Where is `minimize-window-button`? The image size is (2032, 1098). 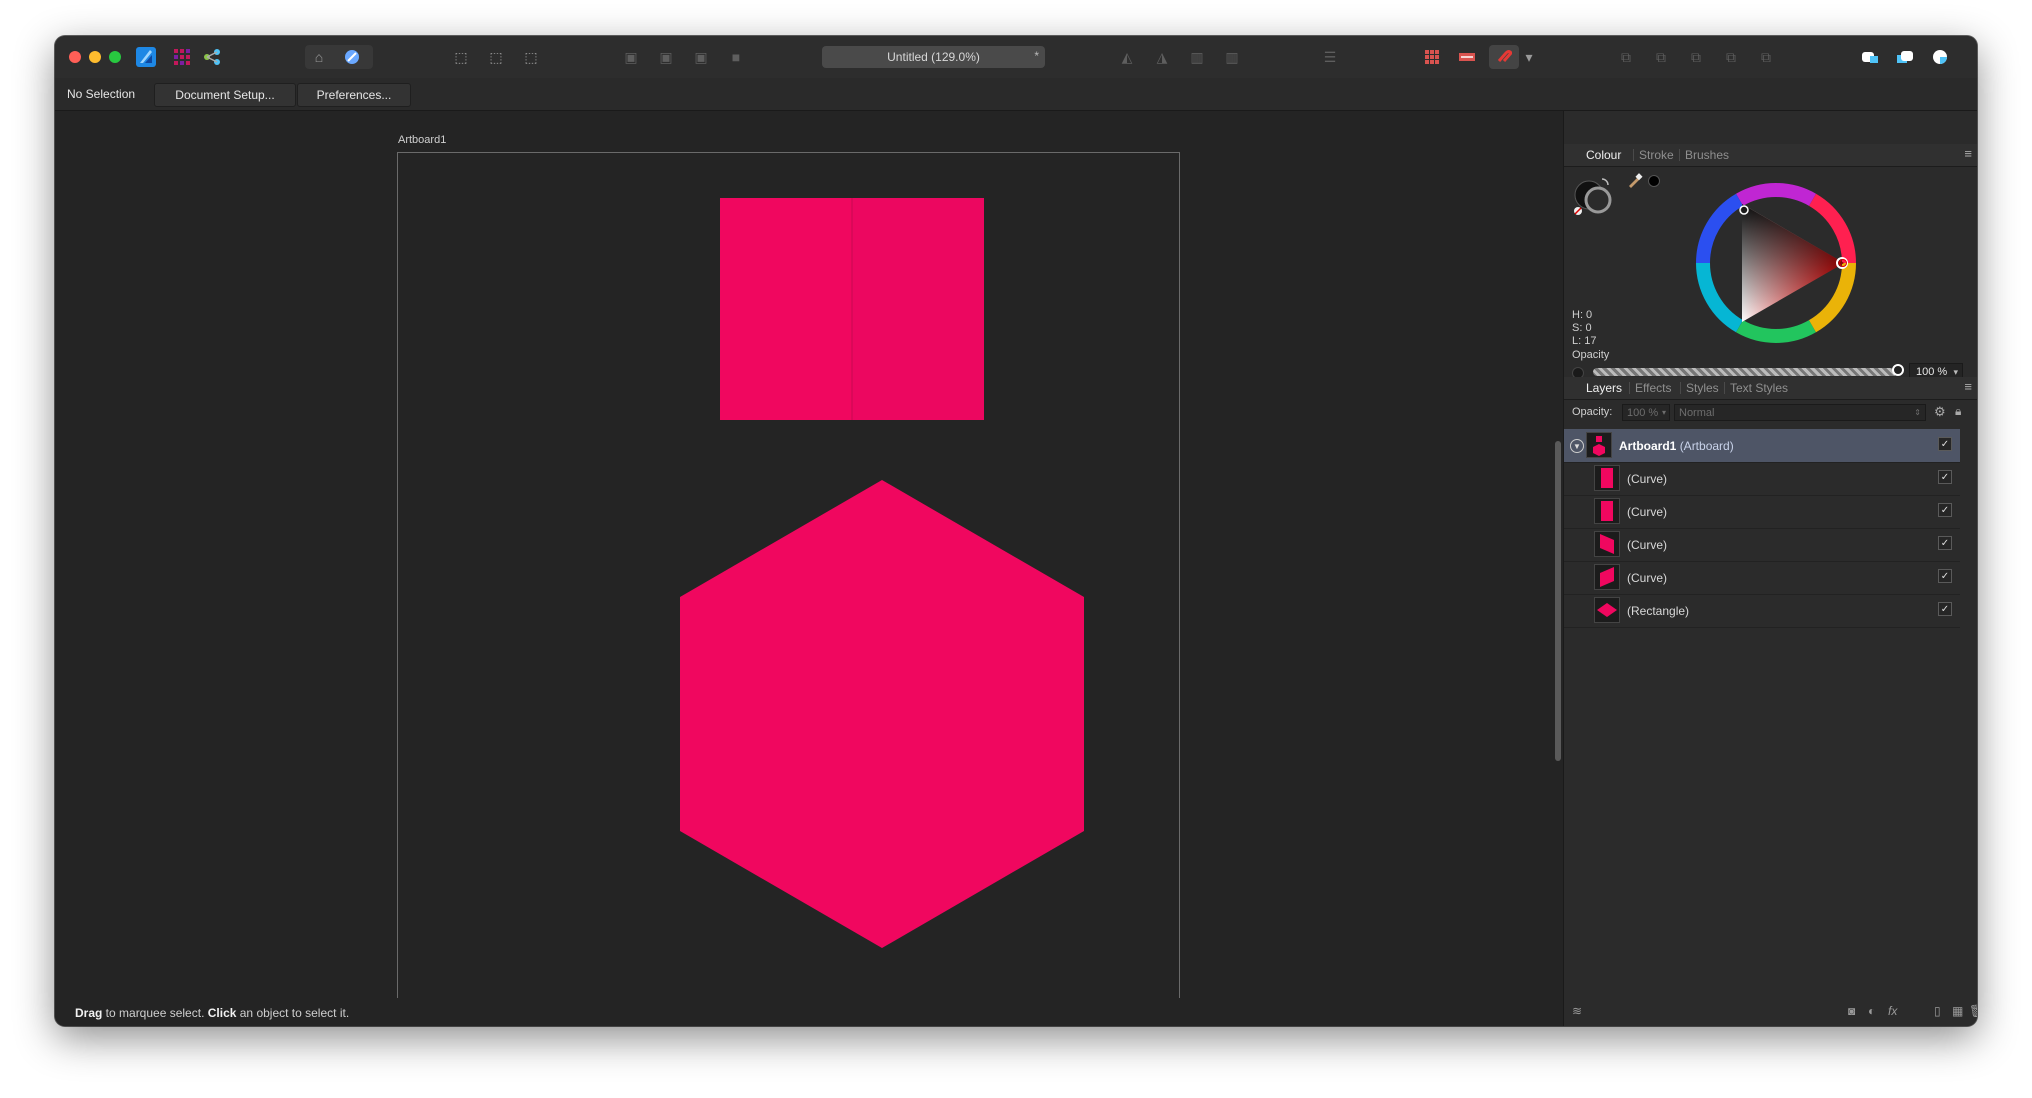
minimize-window-button is located at coordinates (95, 57).